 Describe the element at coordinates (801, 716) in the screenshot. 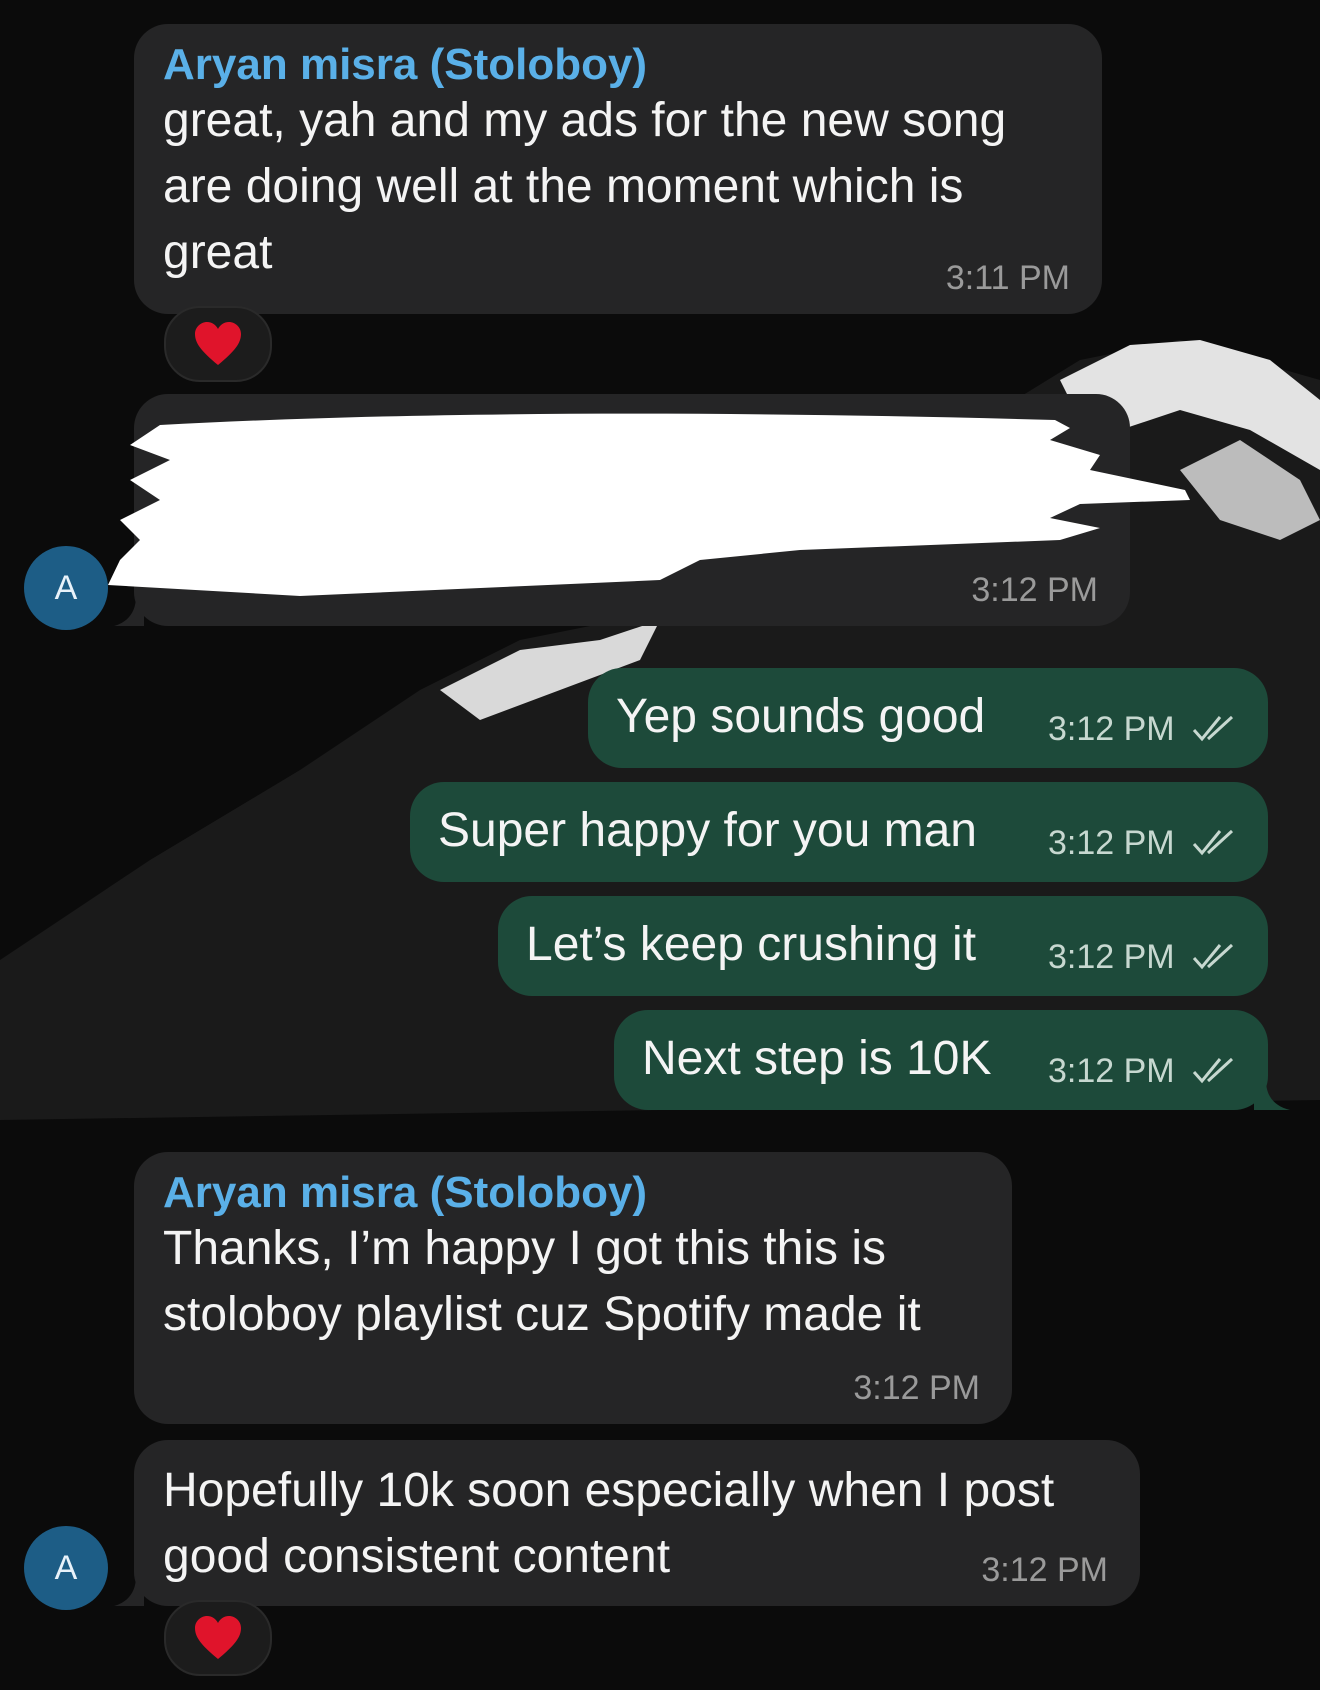

I see `message-text: Yep sounds good` at that location.